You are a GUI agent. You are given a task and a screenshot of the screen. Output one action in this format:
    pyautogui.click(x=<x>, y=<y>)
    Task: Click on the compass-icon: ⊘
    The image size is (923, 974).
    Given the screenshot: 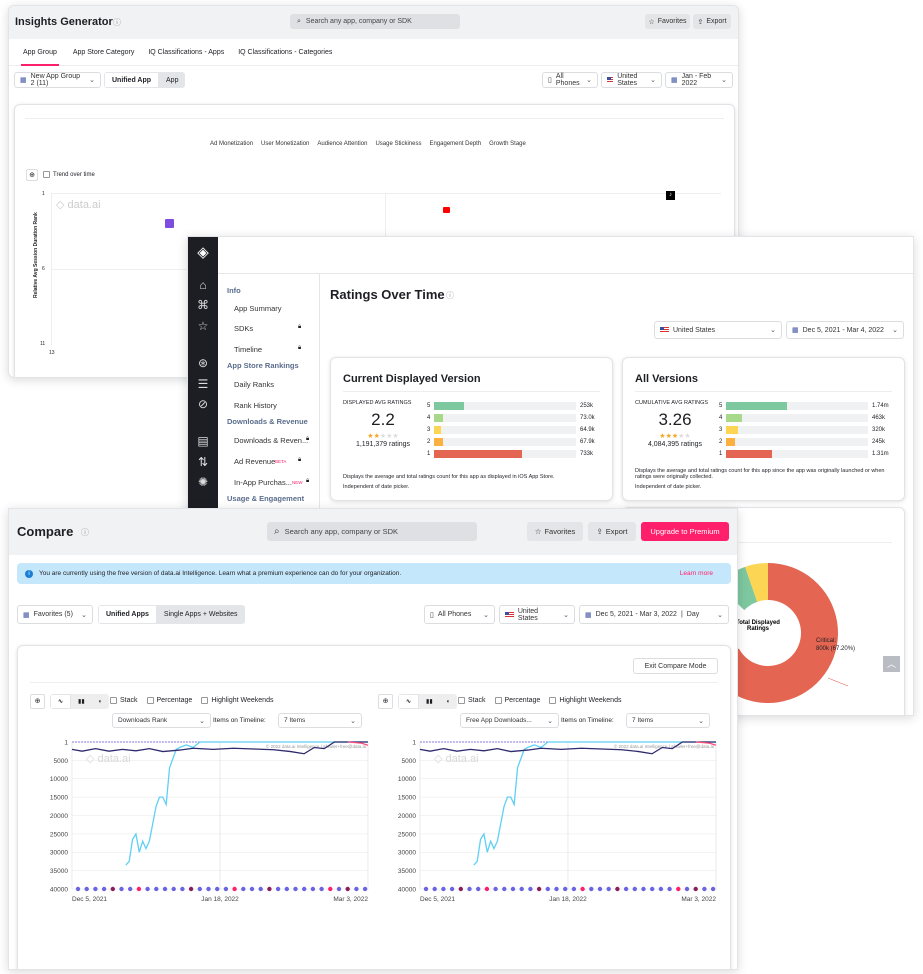 What is the action you would take?
    pyautogui.click(x=203, y=404)
    